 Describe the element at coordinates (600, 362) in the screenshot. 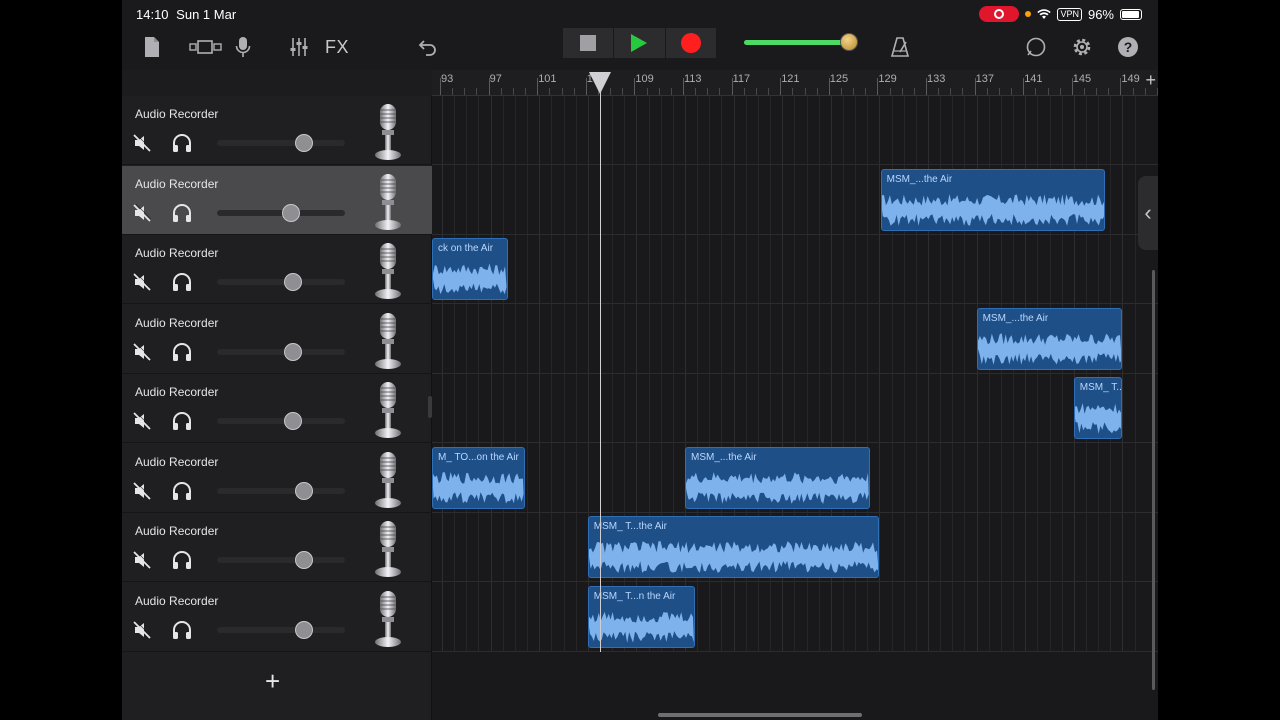

I see `playhead` at that location.